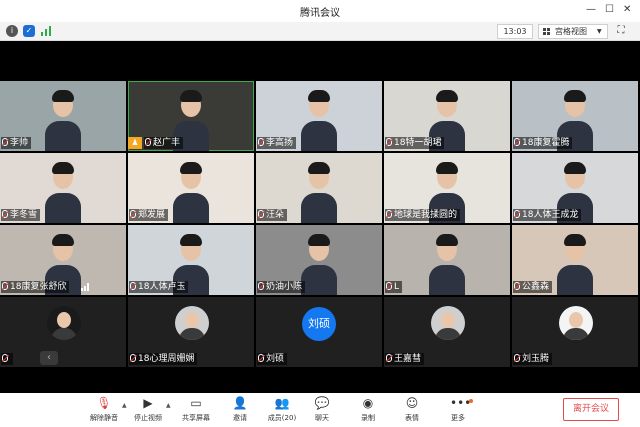  What do you see at coordinates (135, 143) in the screenshot?
I see `host-badge-icon: ♟` at bounding box center [135, 143].